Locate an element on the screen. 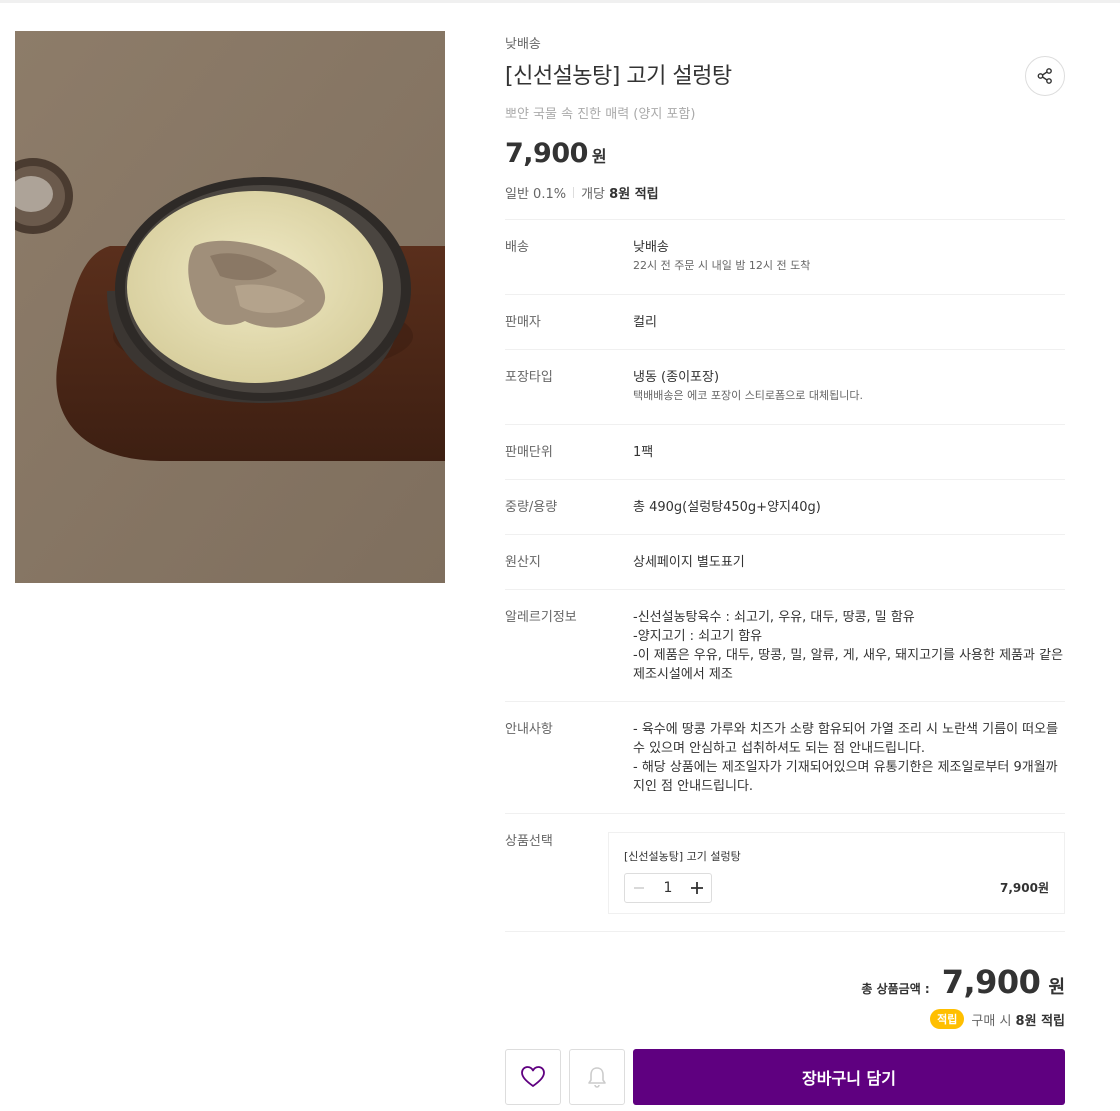  detail-line: 수 있으며 안심하고 섭취하셔도 되는 점 안내드립니다. is located at coordinates (779, 748).